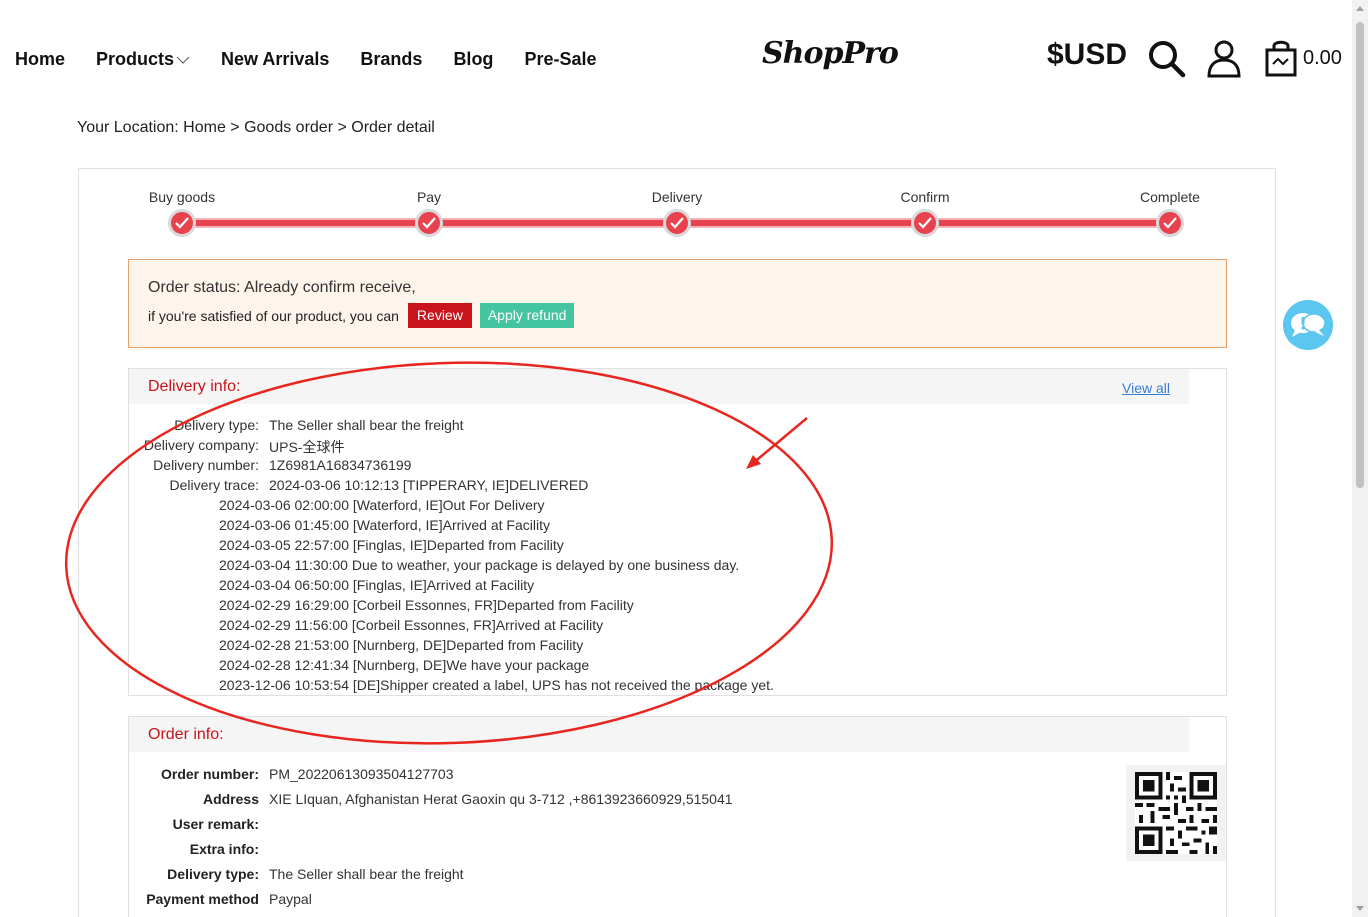 Image resolution: width=1368 pixels, height=917 pixels. I want to click on search-icon, so click(1166, 58).